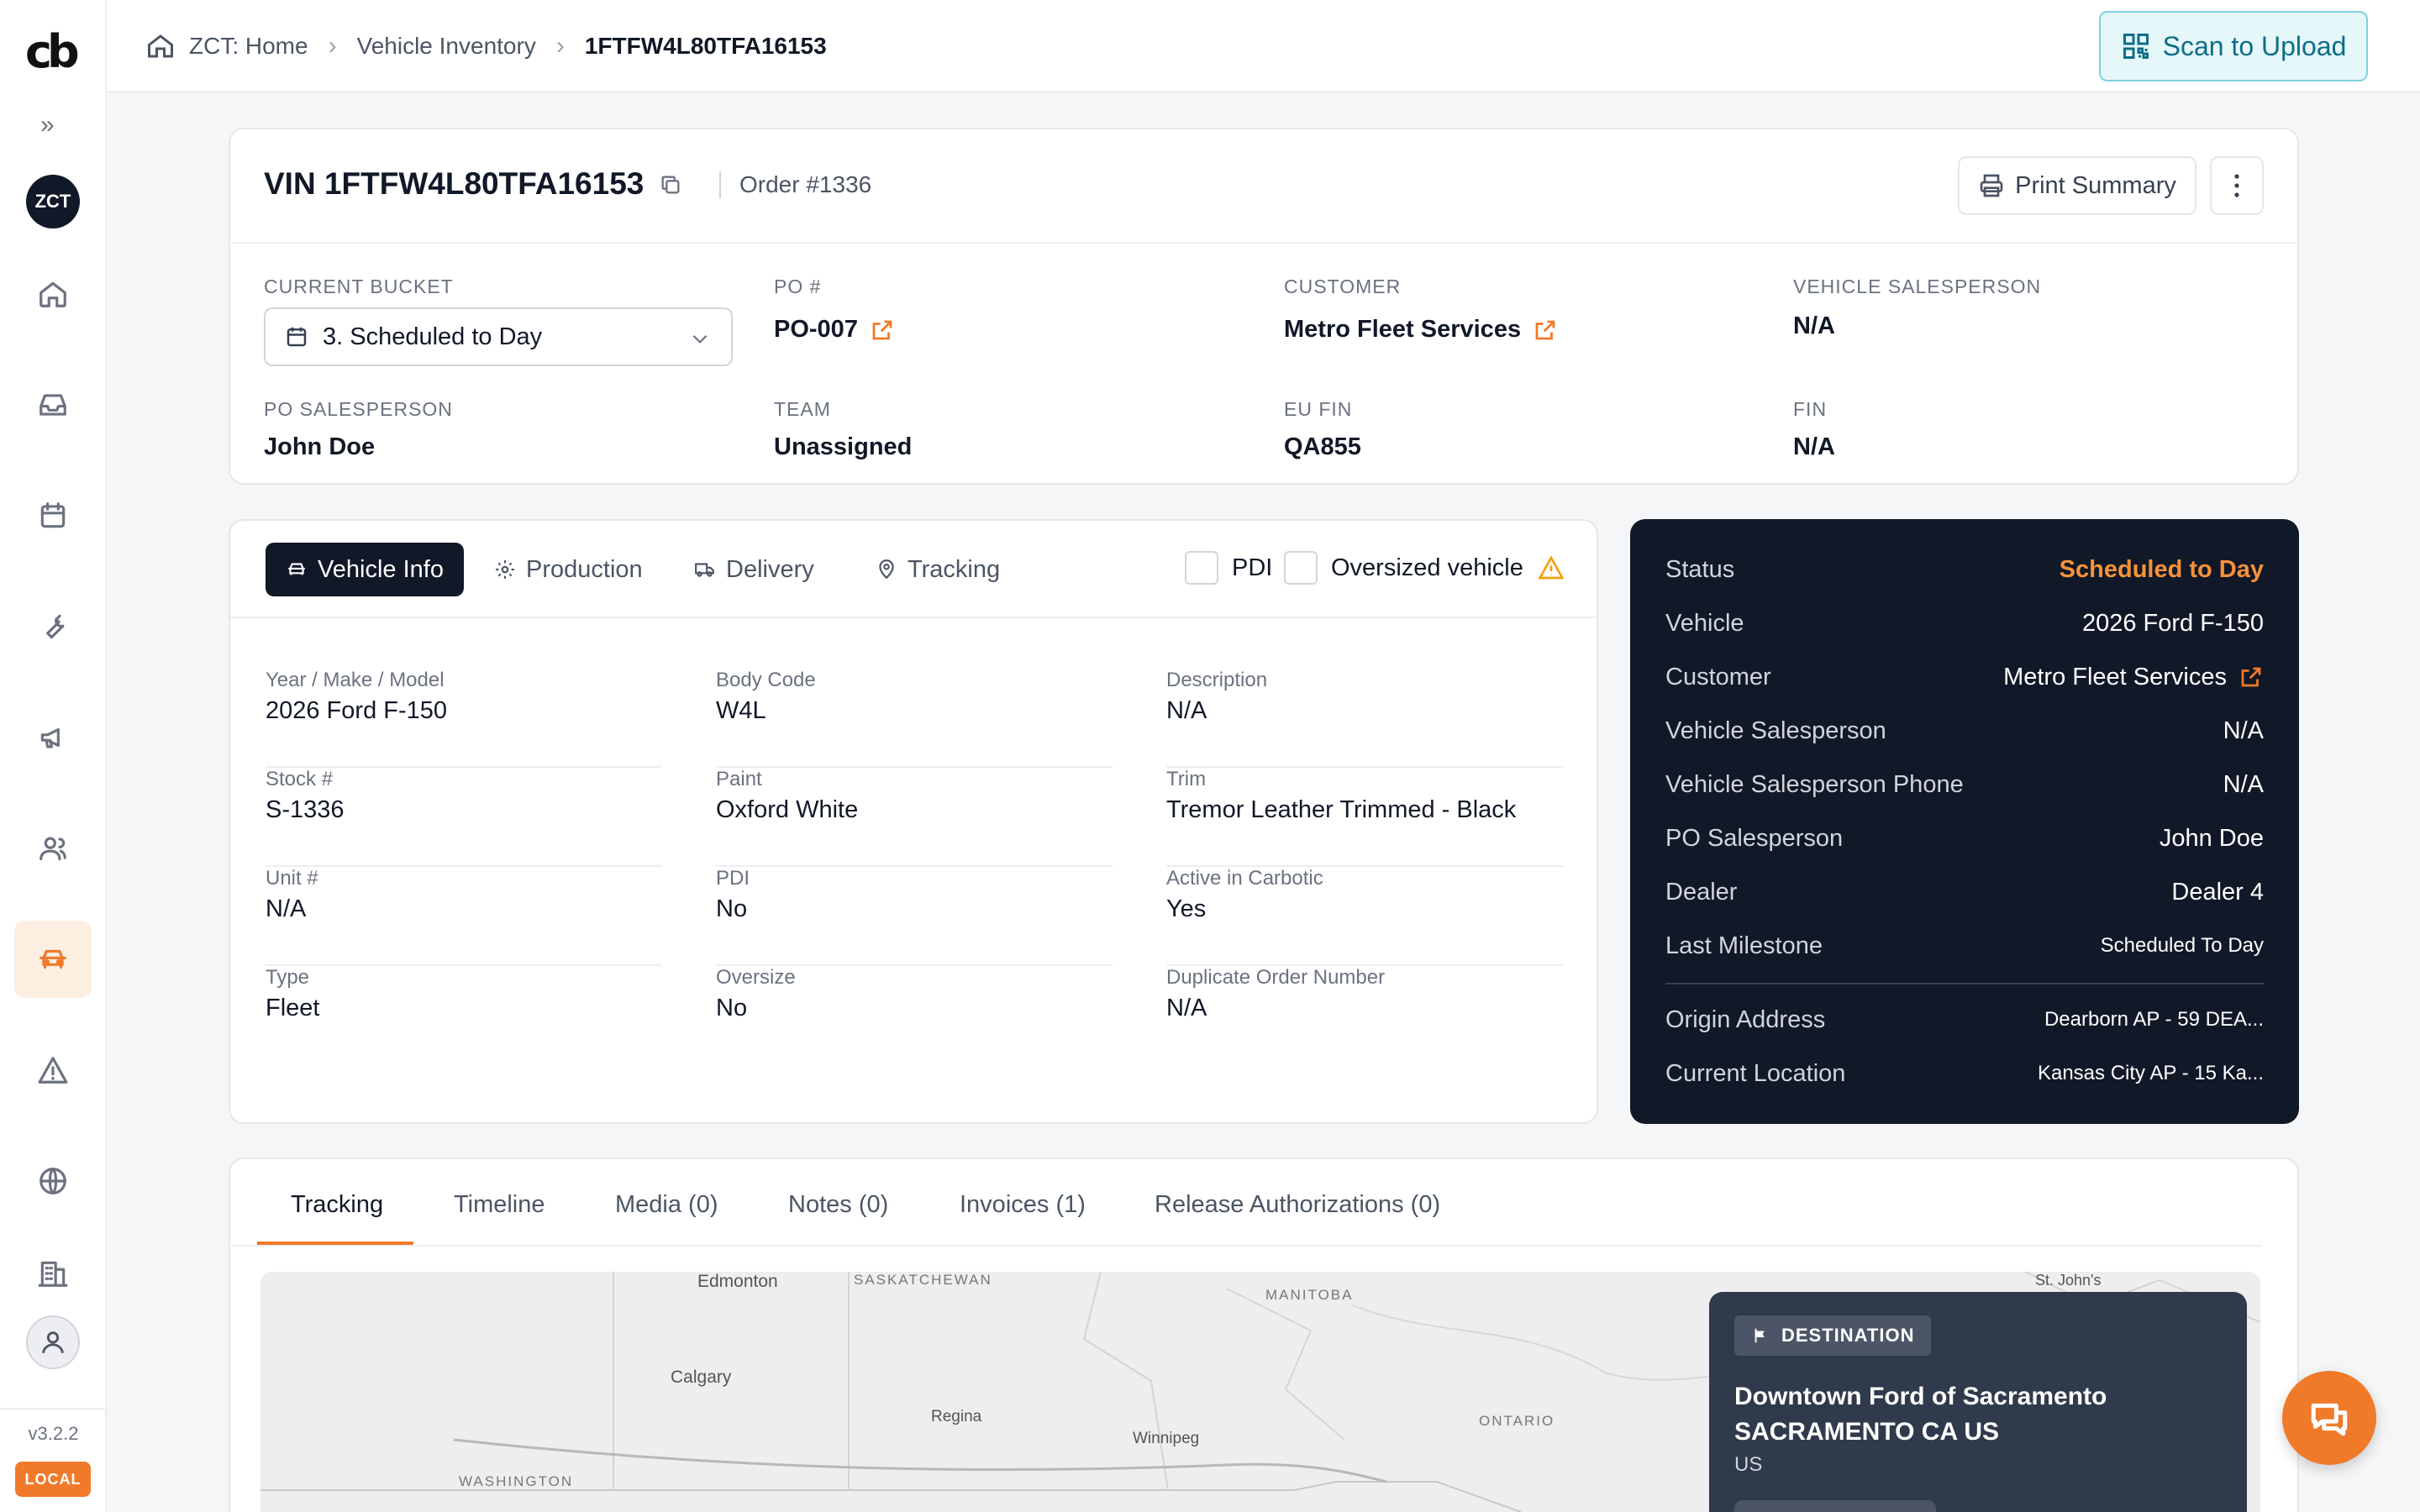 The image size is (2420, 1512). I want to click on more-options-button, so click(2237, 185).